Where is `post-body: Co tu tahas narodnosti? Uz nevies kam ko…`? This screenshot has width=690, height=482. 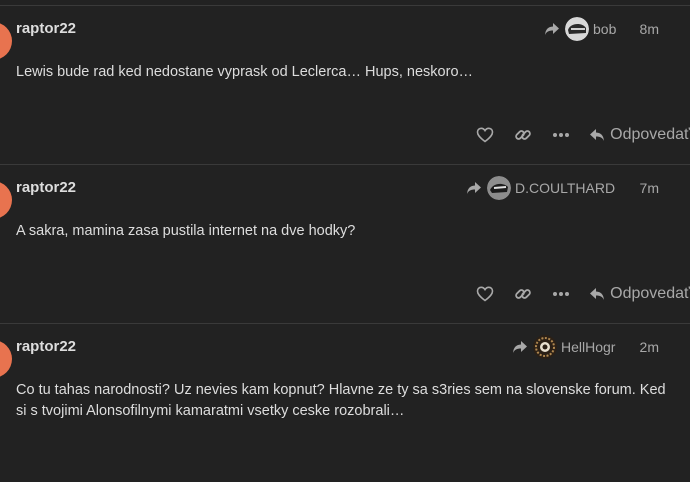
post-body: Co tu tahas narodnosti? Uz nevies kam ko… is located at coordinates (341, 400).